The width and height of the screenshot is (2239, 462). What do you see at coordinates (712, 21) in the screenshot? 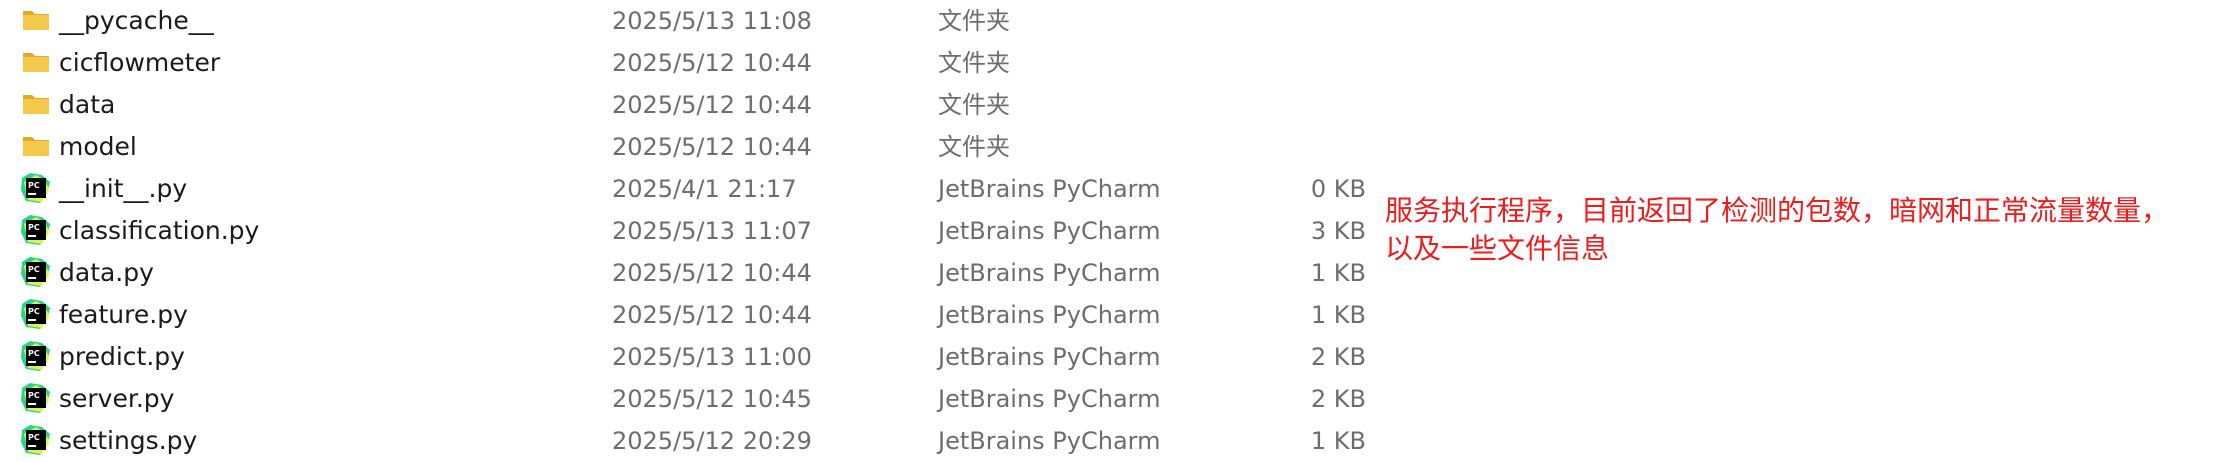
I see `file-date: 2025/5/13 11:08` at bounding box center [712, 21].